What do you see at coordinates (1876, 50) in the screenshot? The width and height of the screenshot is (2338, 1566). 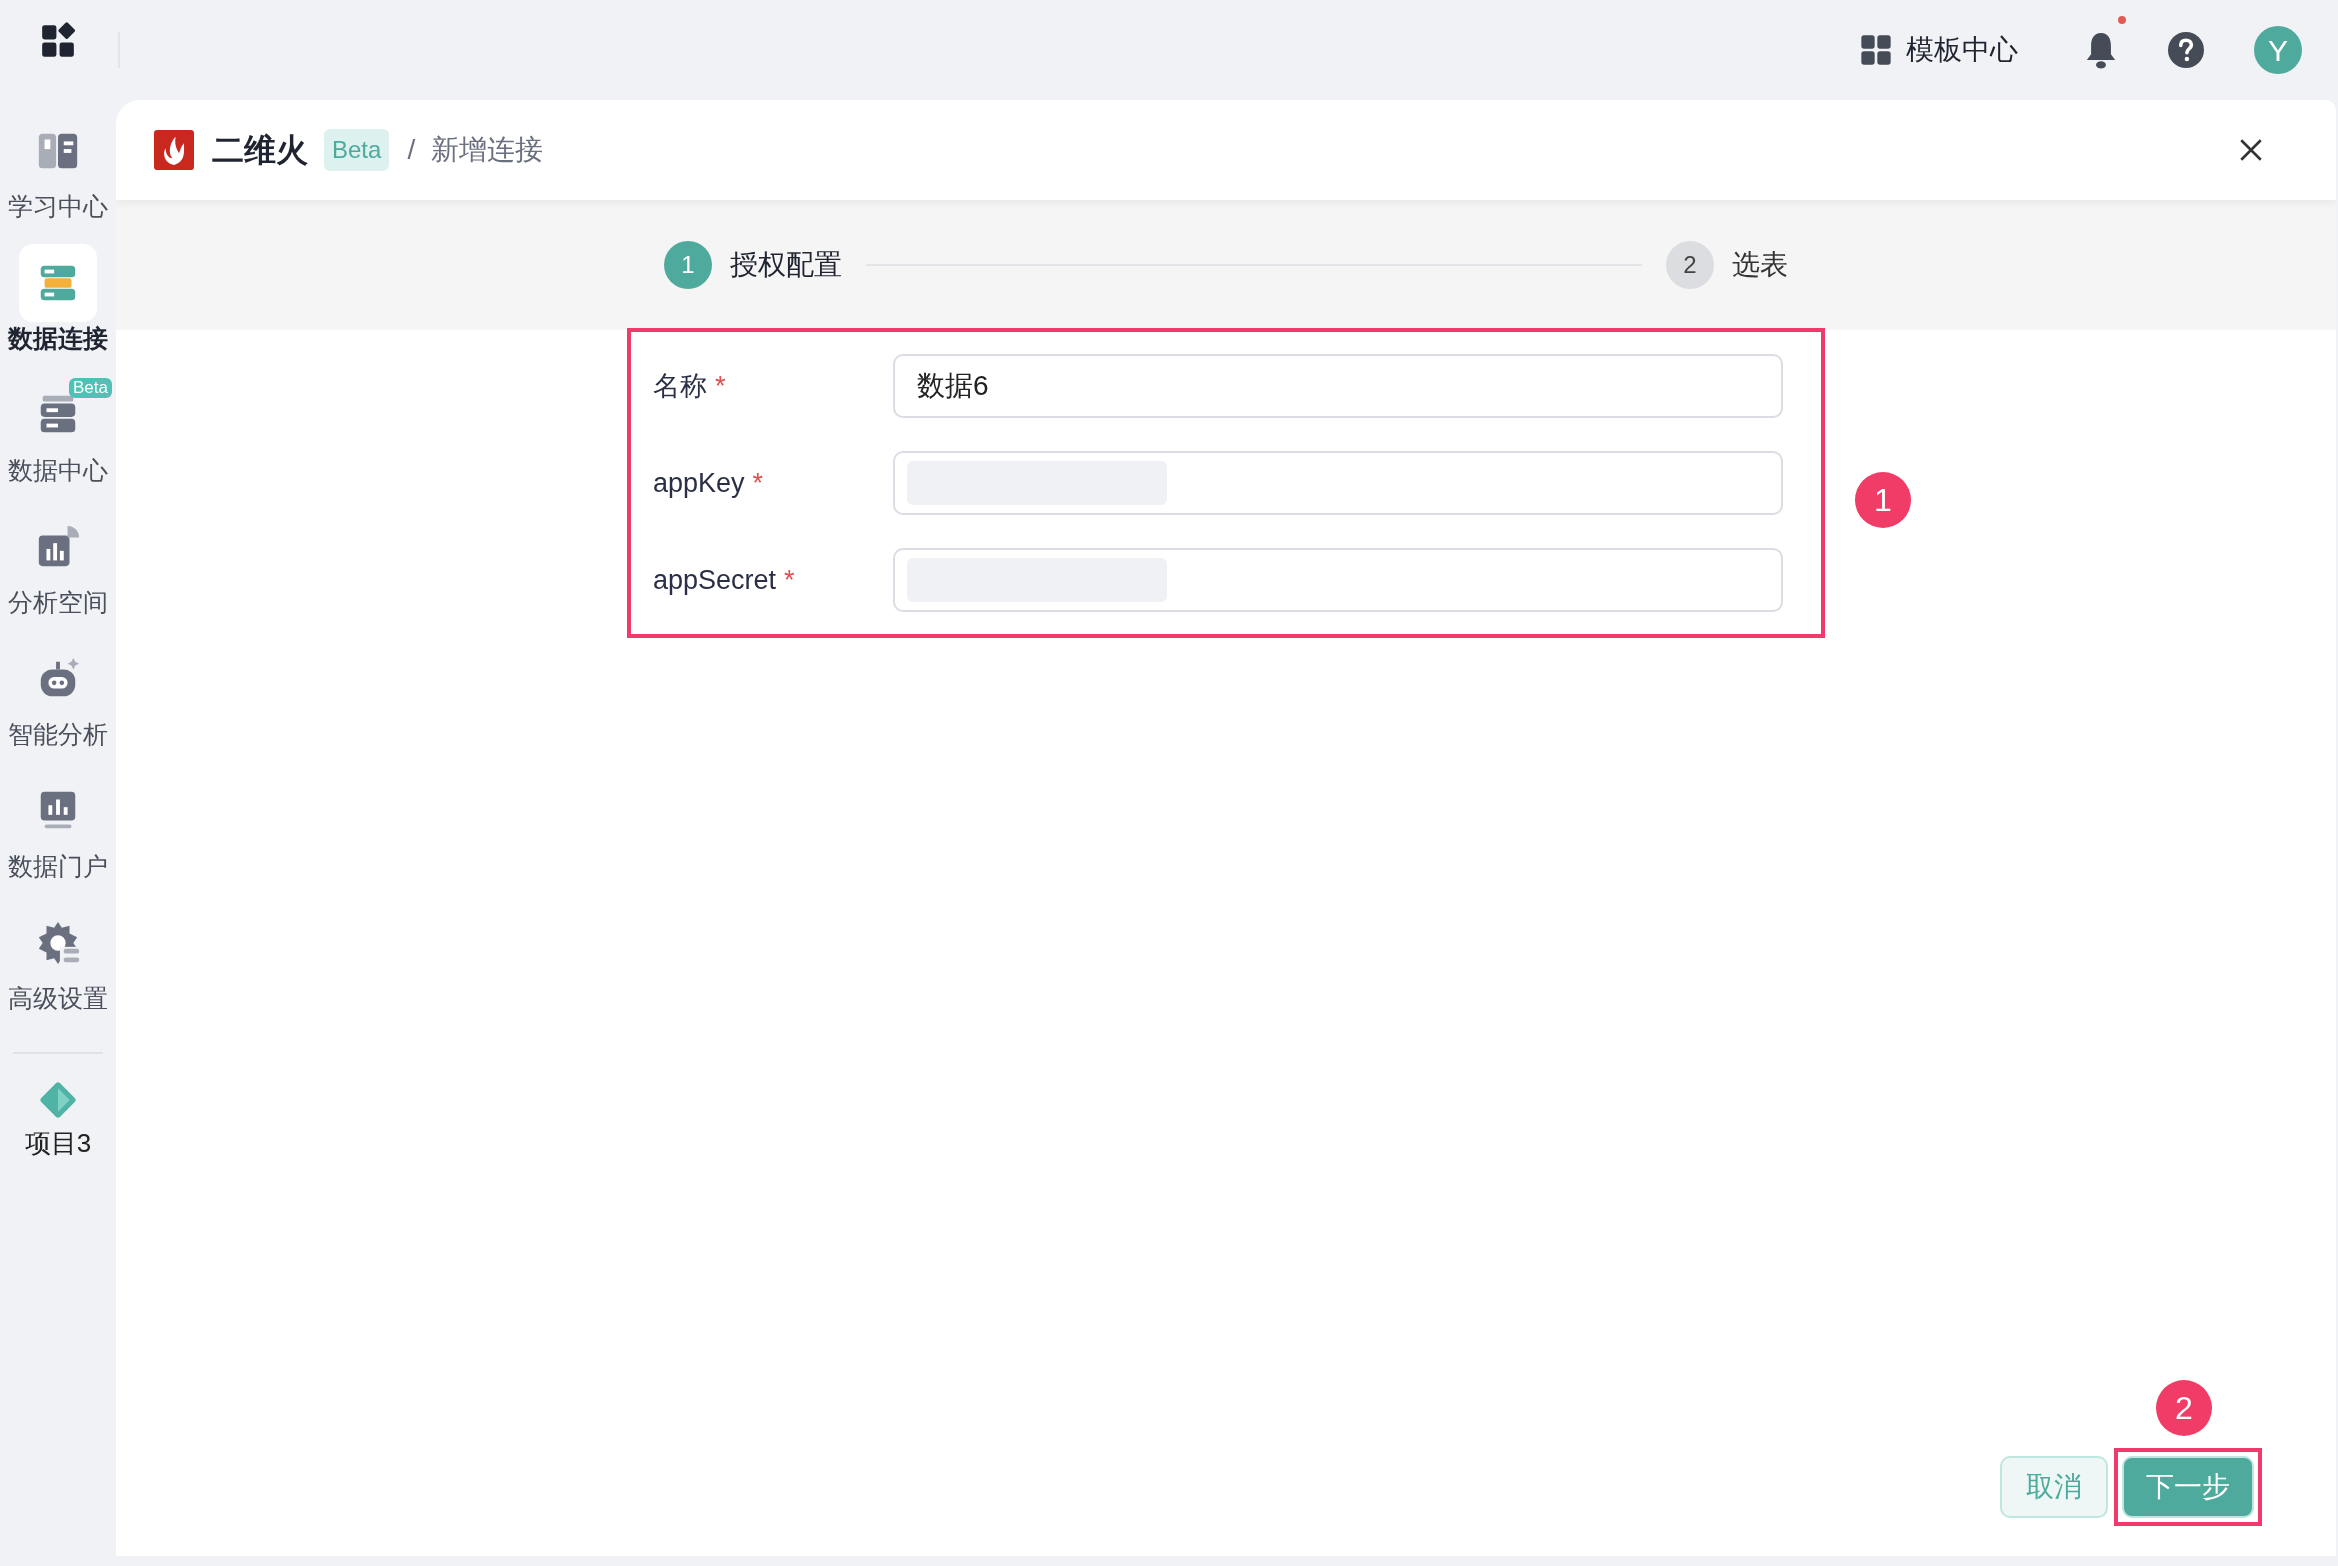 I see `grid-icon` at bounding box center [1876, 50].